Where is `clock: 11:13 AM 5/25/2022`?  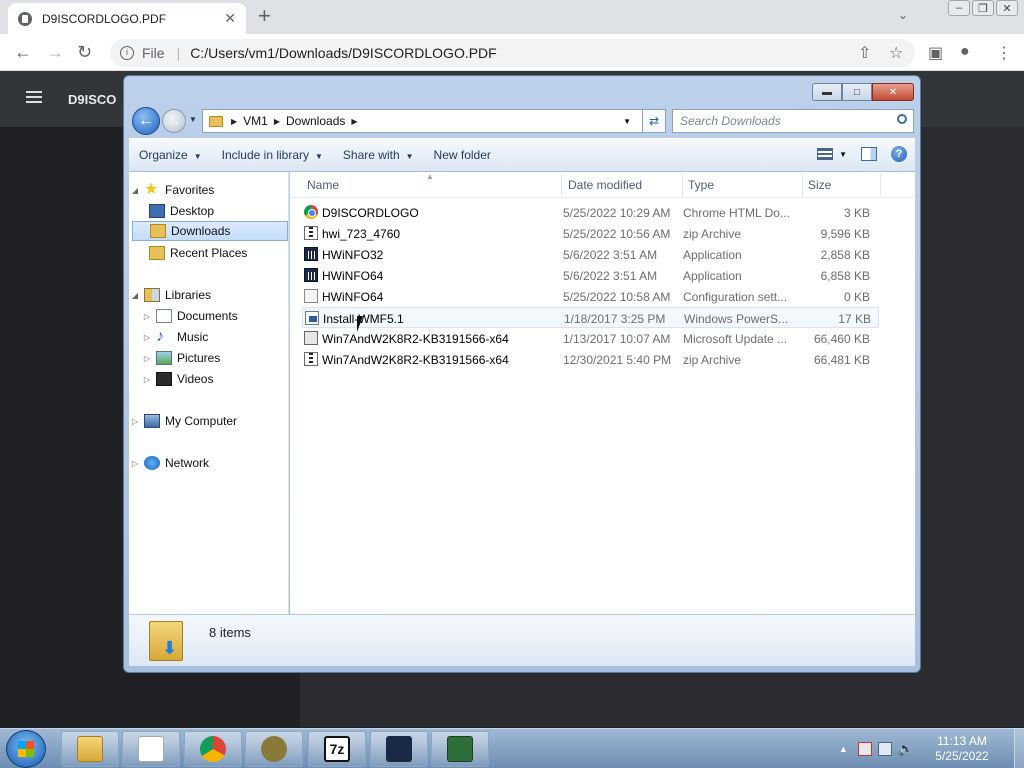
clock: 11:13 AM 5/25/2022 is located at coordinates (962, 749).